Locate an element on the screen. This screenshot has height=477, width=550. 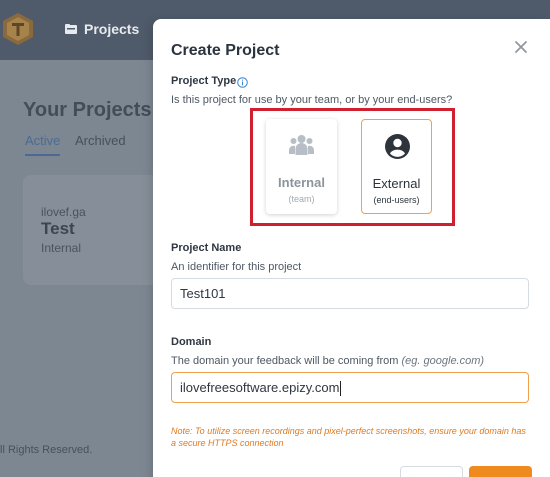
project-type-internal-name: Internal is located at coordinates (301, 182).